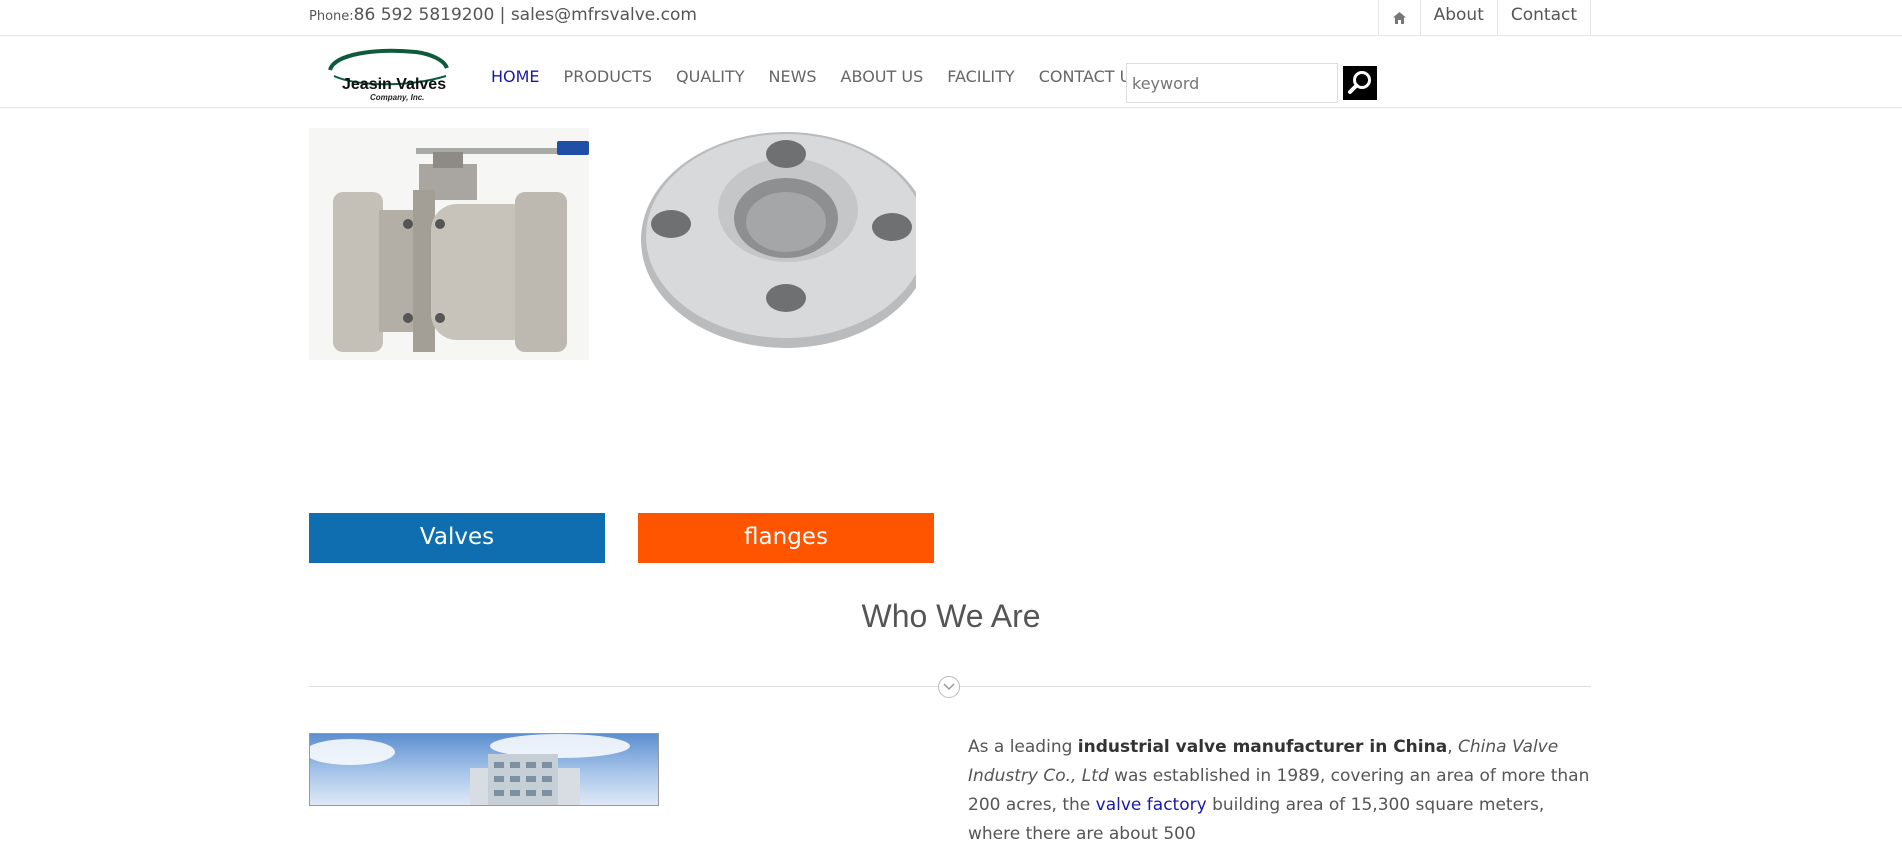 The width and height of the screenshot is (1902, 849). Describe the element at coordinates (1459, 17) in the screenshot. I see `about-link: About` at that location.